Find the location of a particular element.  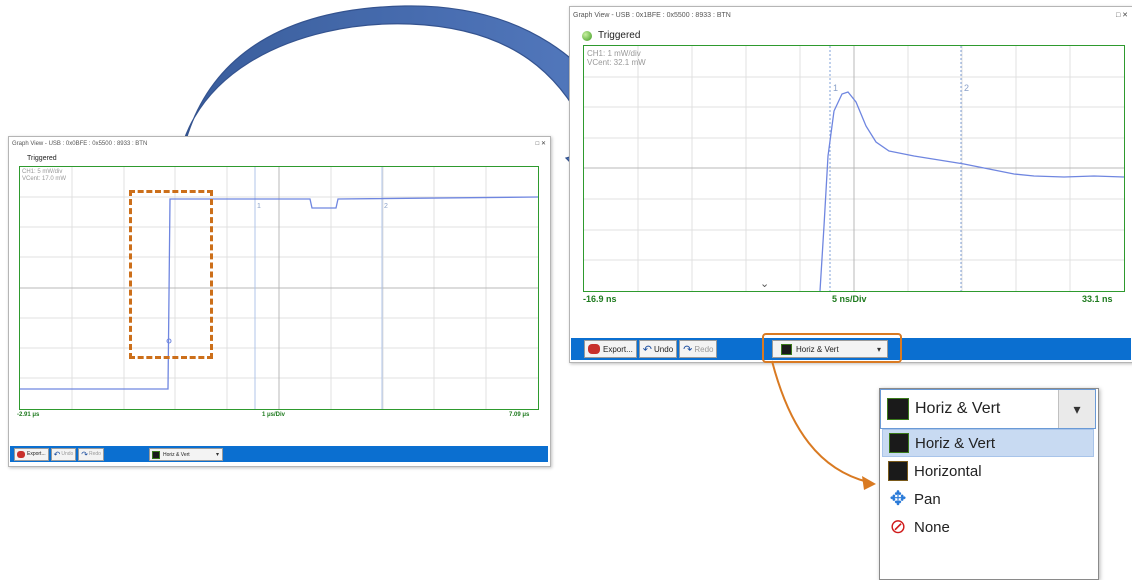

large-ch-info: CH1: 1 mW/div VCent: 32.1 mW is located at coordinates (616, 58).